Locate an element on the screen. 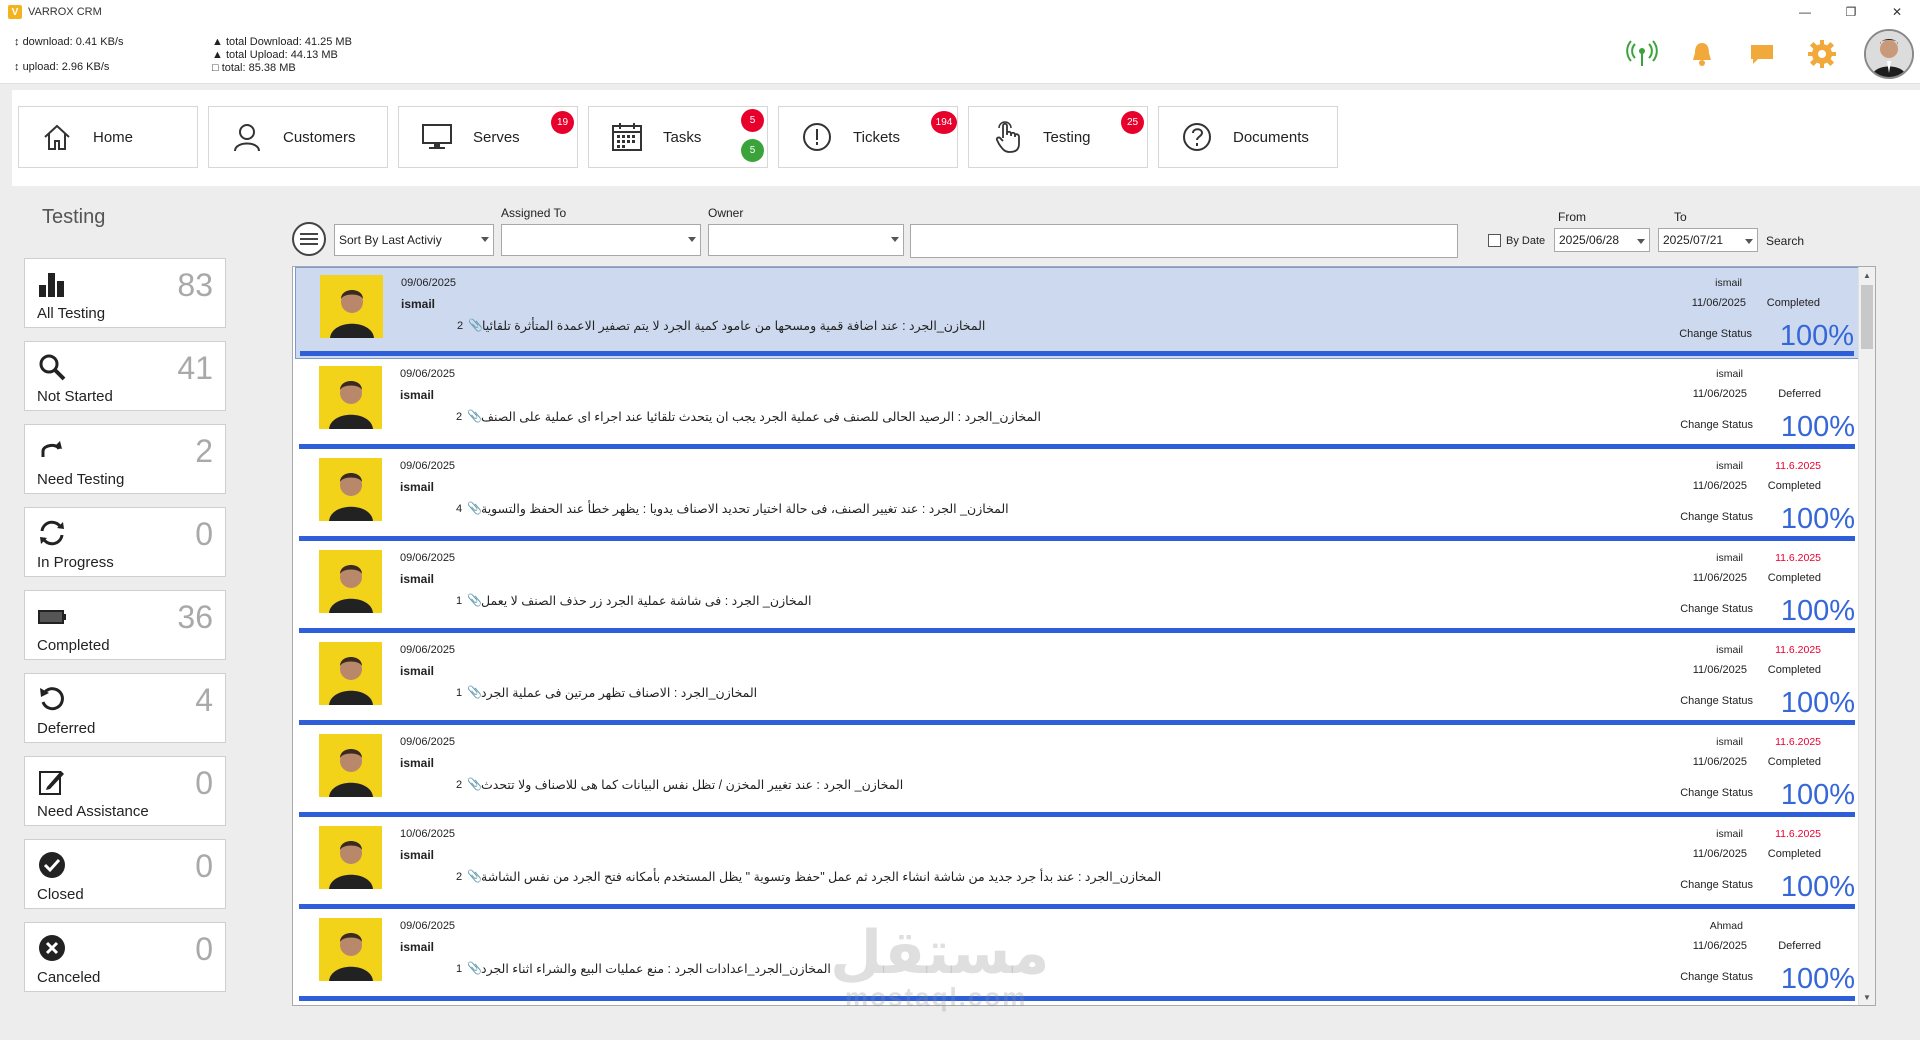  total-download: ▲ total Download: 41.25 MB is located at coordinates (282, 42).